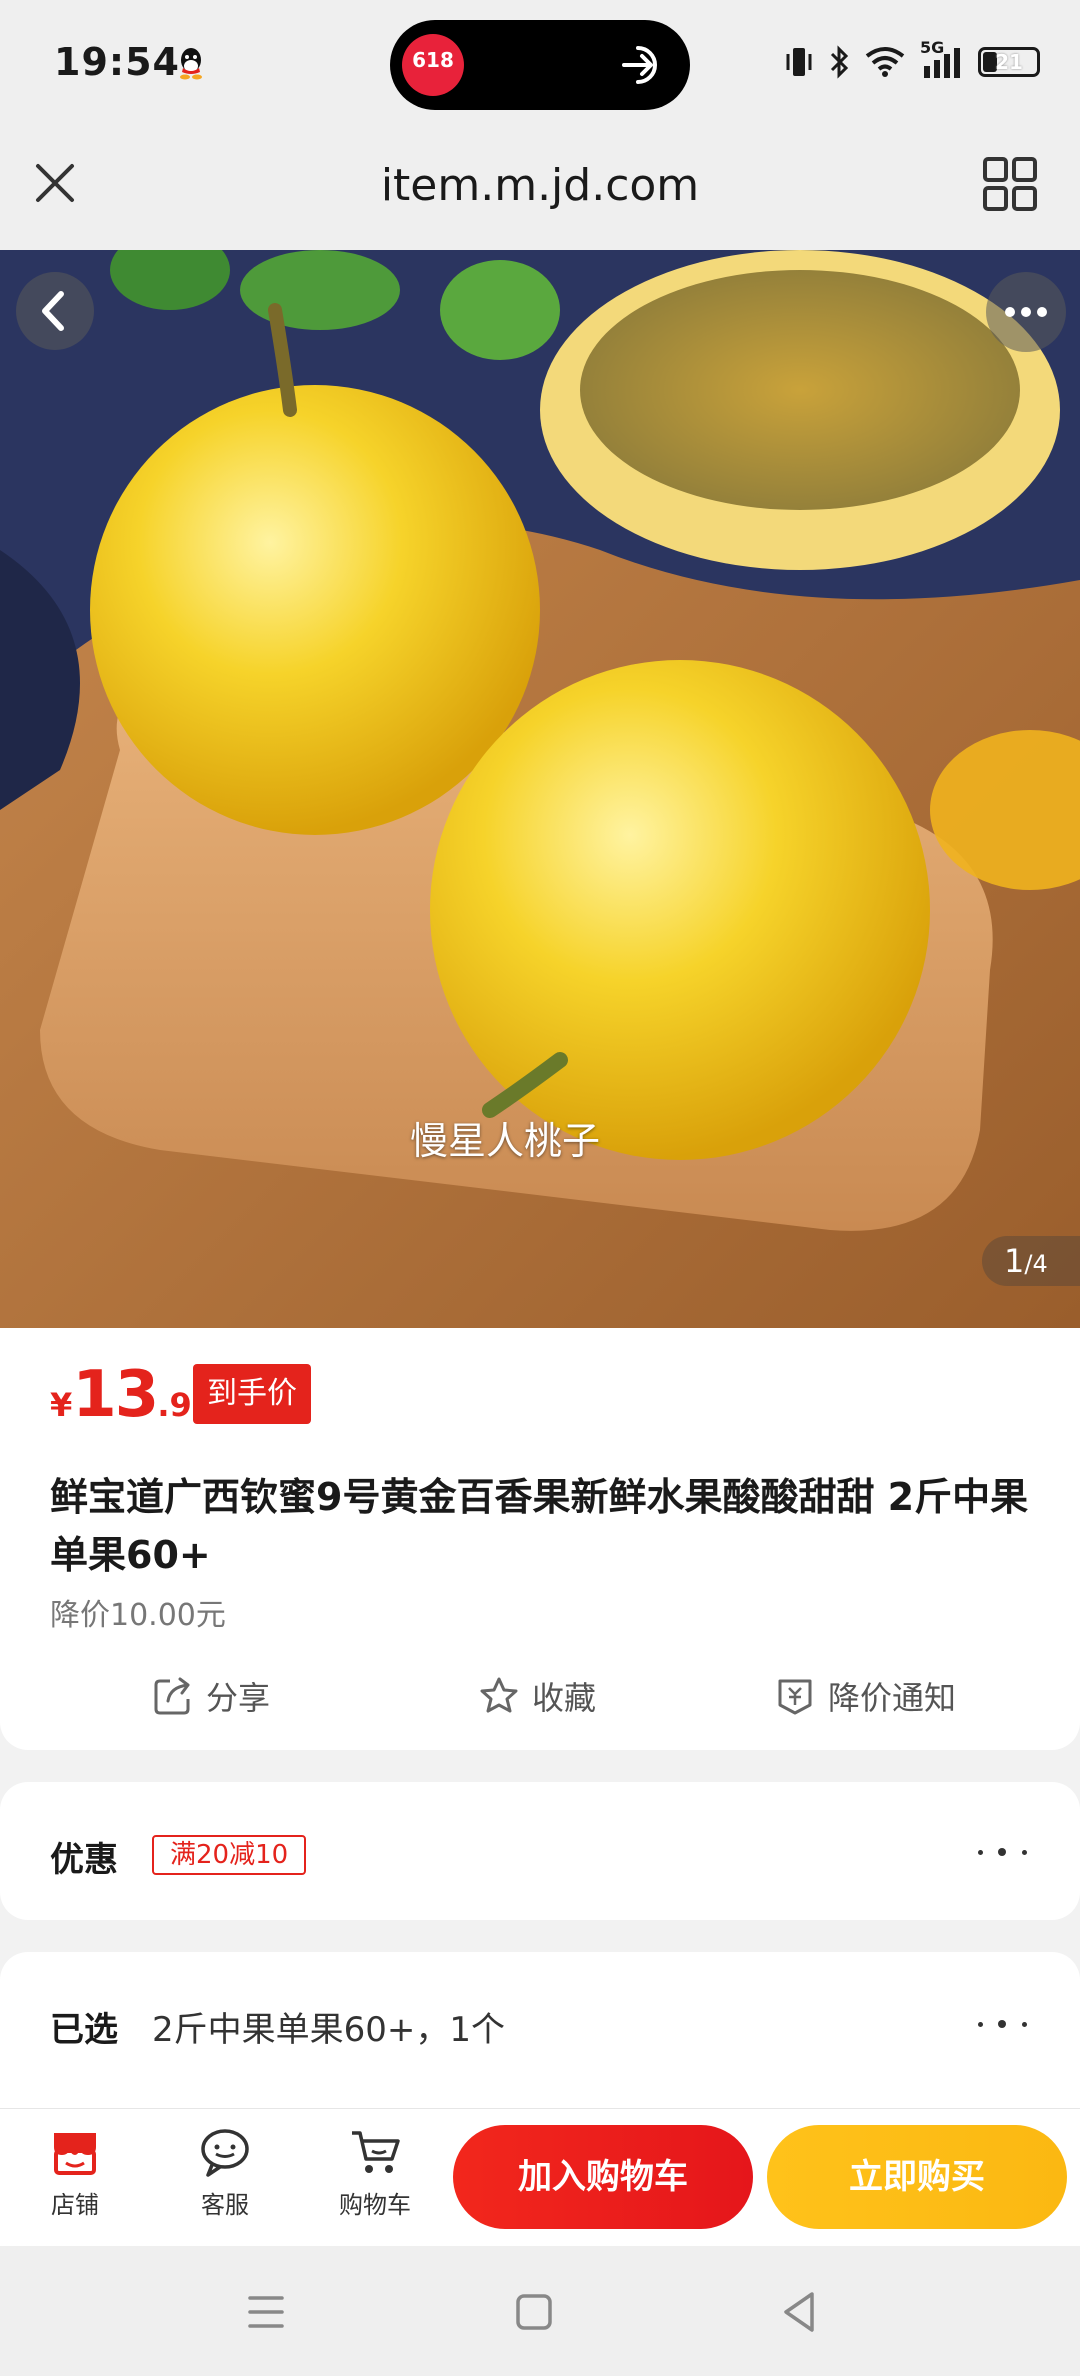  What do you see at coordinates (917, 2177) in the screenshot?
I see `buy-now-button: 立即购买` at bounding box center [917, 2177].